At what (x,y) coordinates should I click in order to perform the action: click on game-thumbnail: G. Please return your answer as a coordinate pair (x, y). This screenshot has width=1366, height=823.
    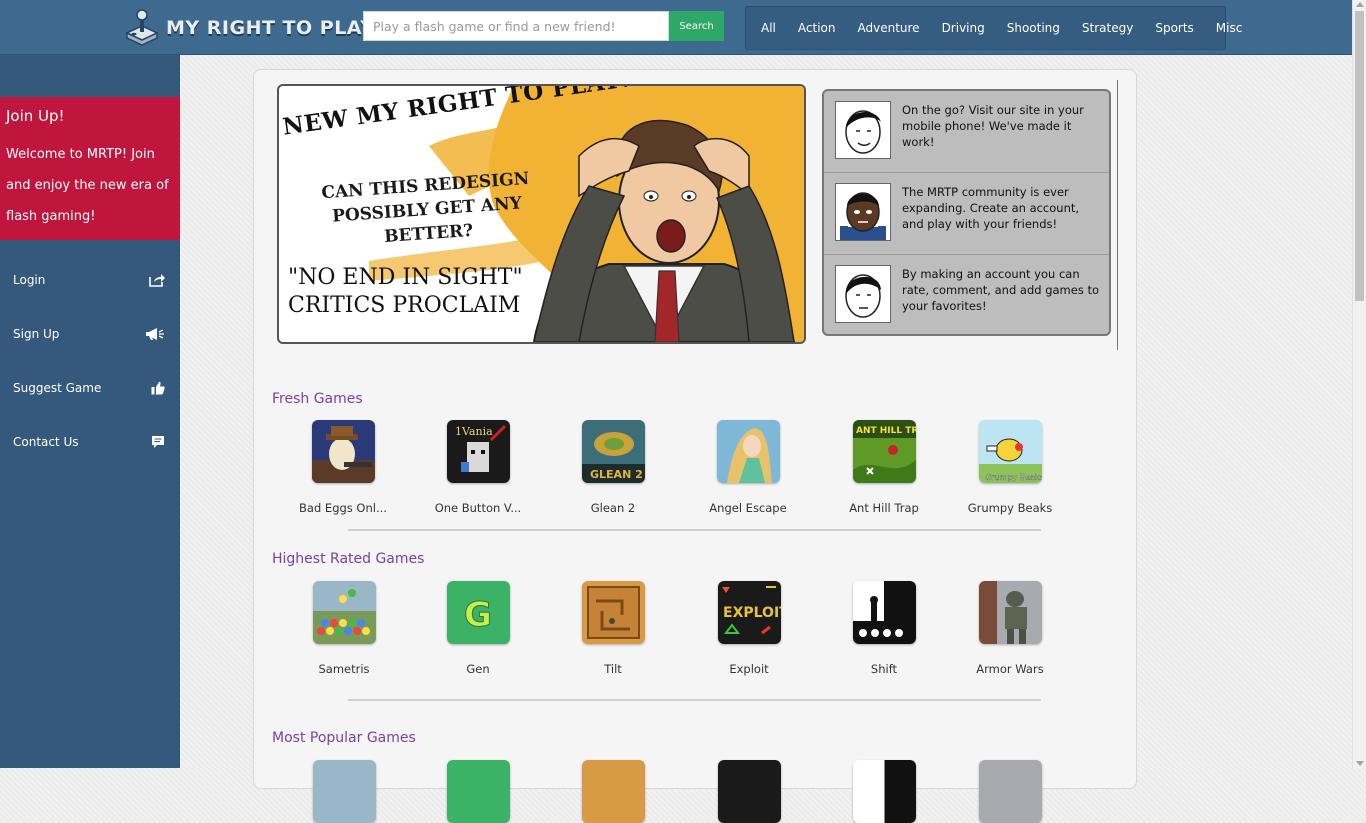
    Looking at the image, I should click on (478, 612).